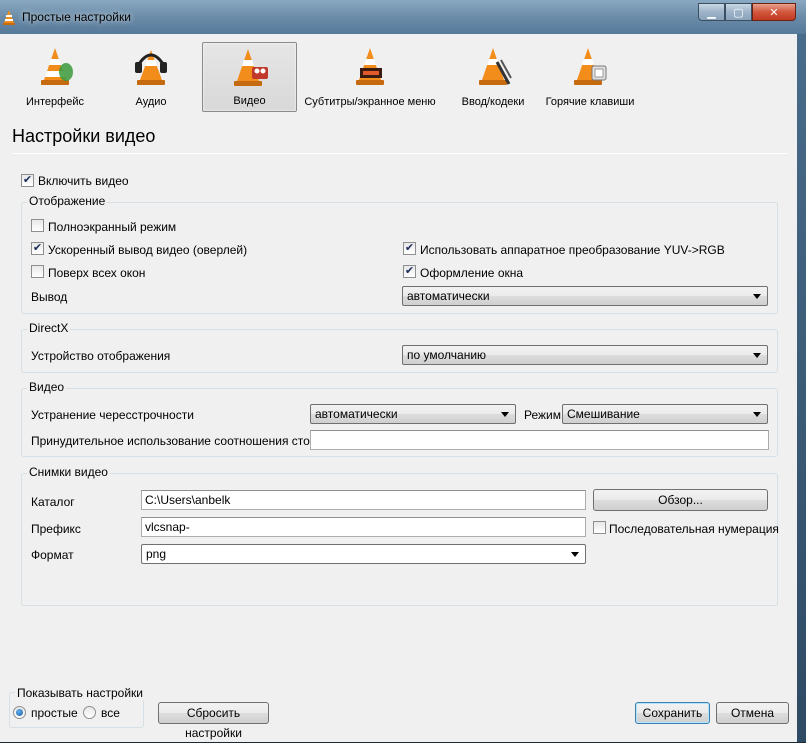 The width and height of the screenshot is (806, 743). Describe the element at coordinates (76, 17) in the screenshot. I see `window-title: Простые настройки` at that location.